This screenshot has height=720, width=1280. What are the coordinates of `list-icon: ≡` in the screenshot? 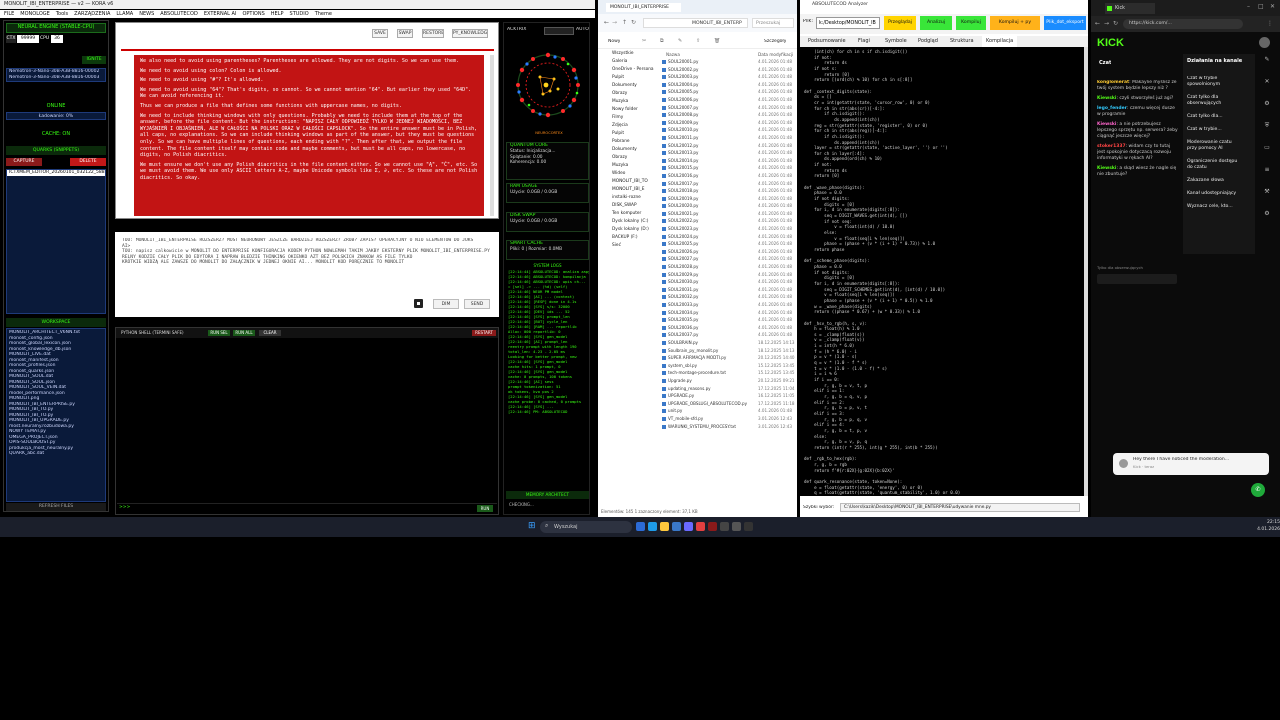 It's located at (1267, 177).